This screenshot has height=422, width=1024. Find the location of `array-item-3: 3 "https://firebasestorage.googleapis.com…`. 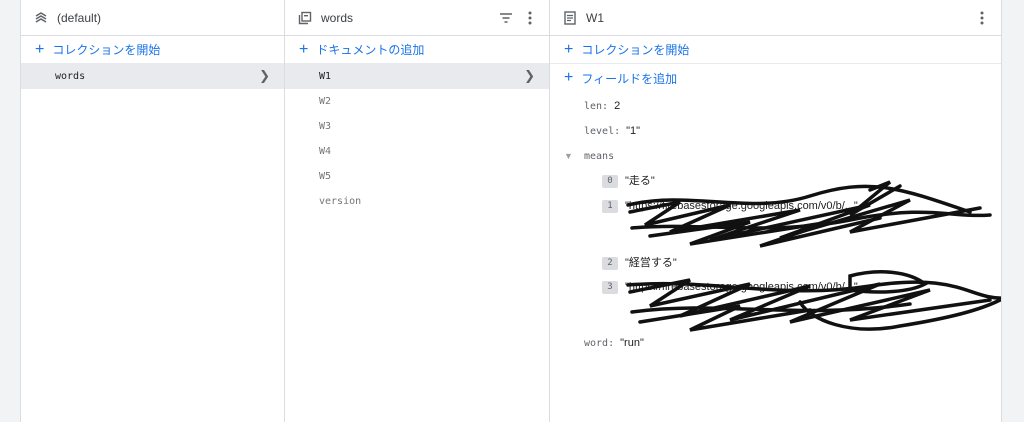

array-item-3: 3 "https://firebasestorage.googleapis.com… is located at coordinates (787, 287).